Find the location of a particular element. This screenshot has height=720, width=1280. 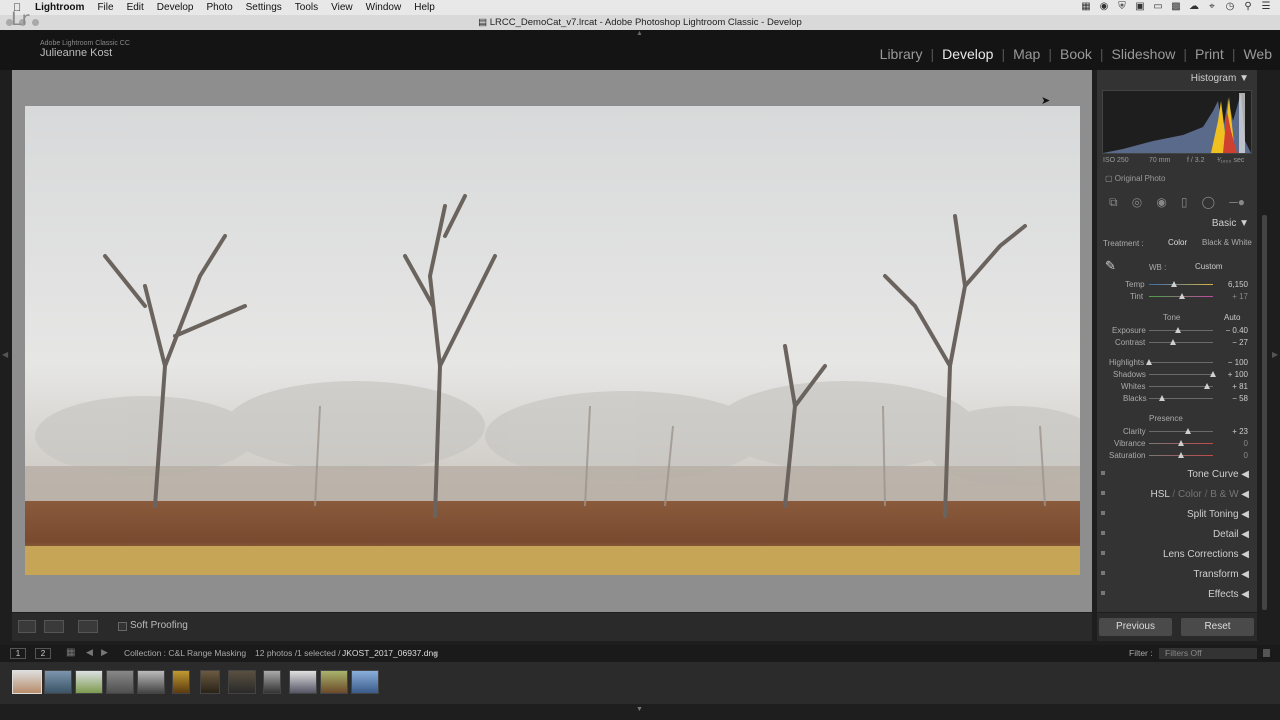

spot-removal-icon: ◎ is located at coordinates (1137, 202).